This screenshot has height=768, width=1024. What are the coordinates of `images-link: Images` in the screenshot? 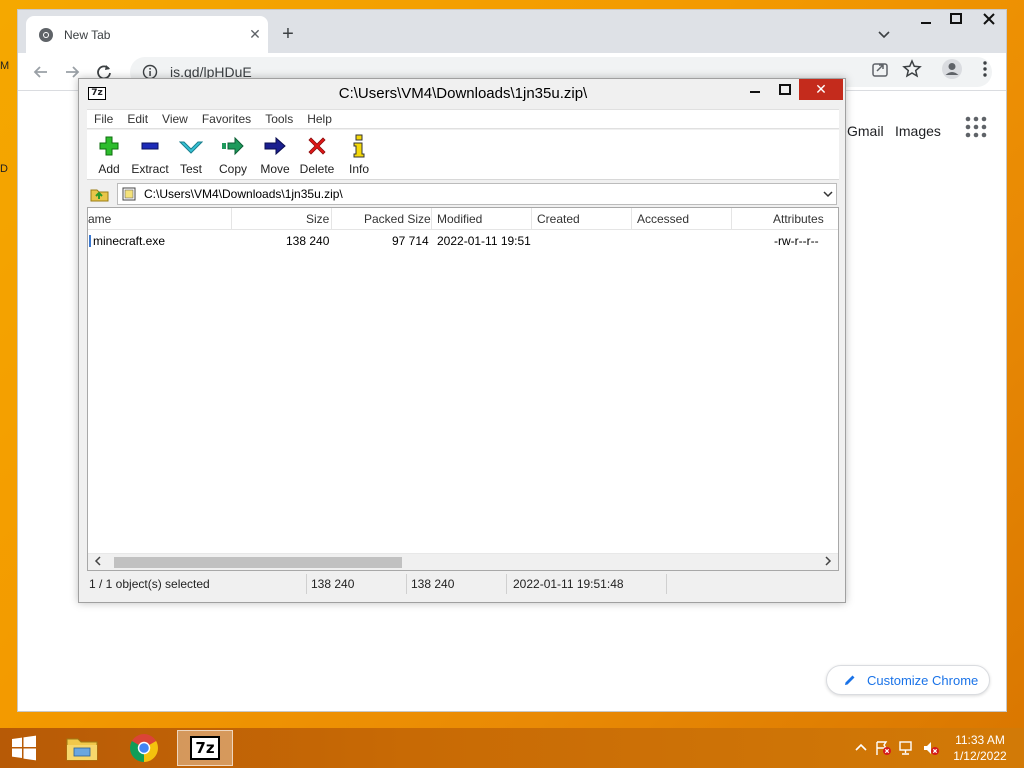 It's located at (918, 131).